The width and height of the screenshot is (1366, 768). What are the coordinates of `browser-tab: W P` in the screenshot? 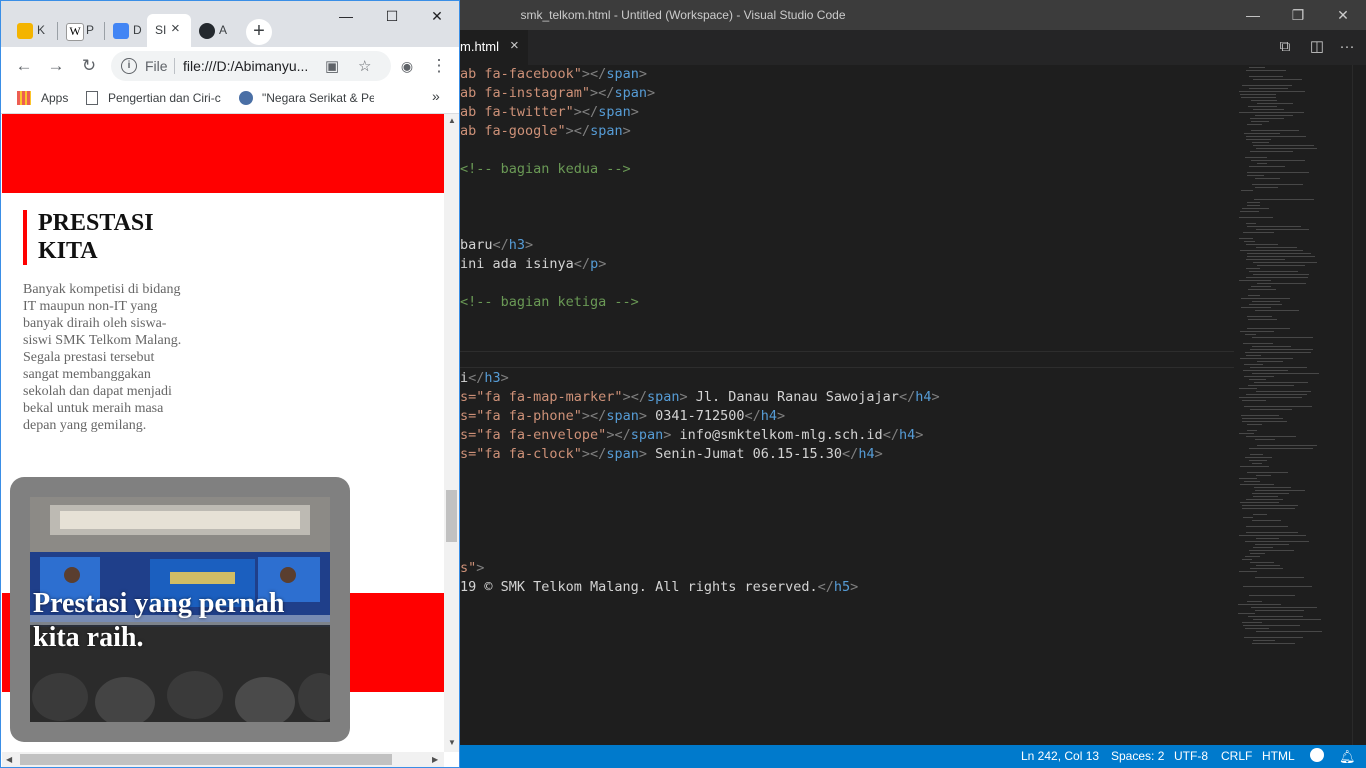 It's located at (80, 30).